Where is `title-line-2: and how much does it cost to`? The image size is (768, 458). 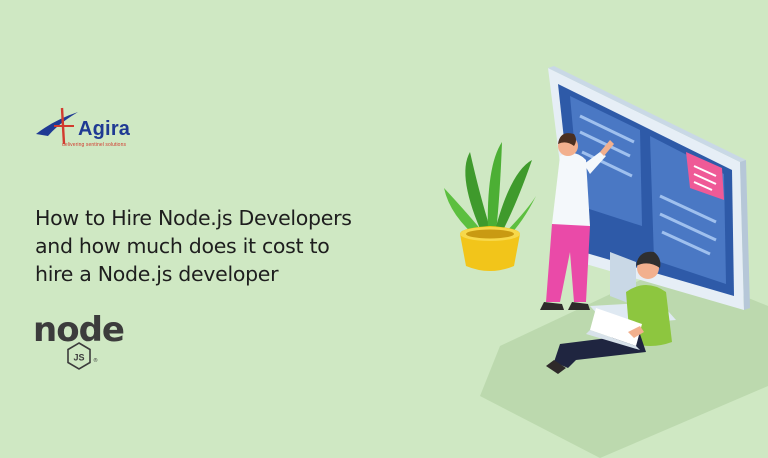 title-line-2: and how much does it cost to is located at coordinates (182, 246).